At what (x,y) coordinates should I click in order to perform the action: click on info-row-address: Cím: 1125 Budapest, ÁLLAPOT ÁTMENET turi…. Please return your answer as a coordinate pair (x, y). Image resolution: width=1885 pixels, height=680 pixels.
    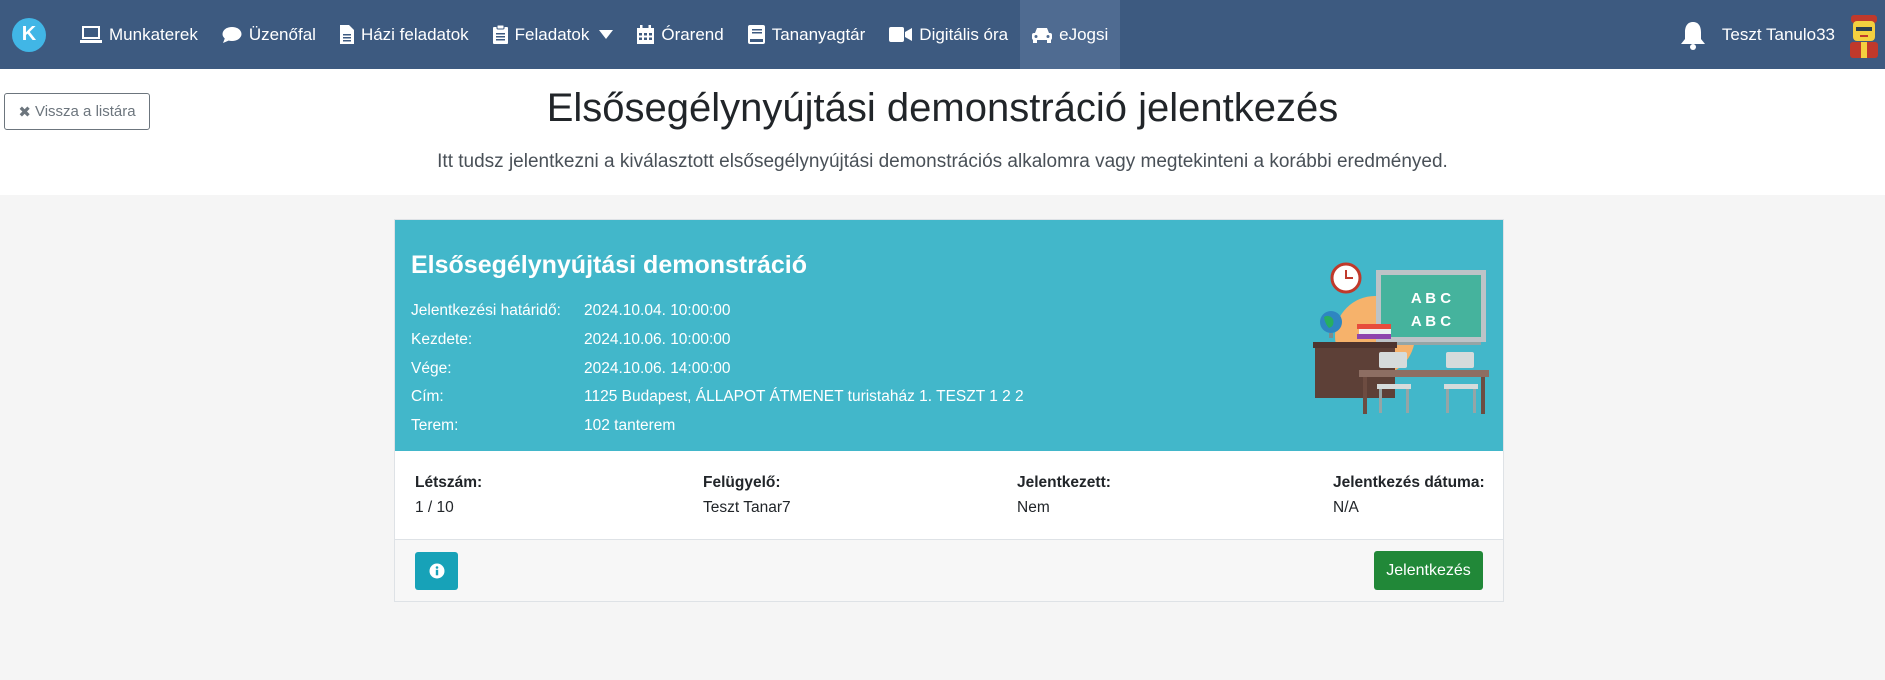
    Looking at the image, I should click on (717, 397).